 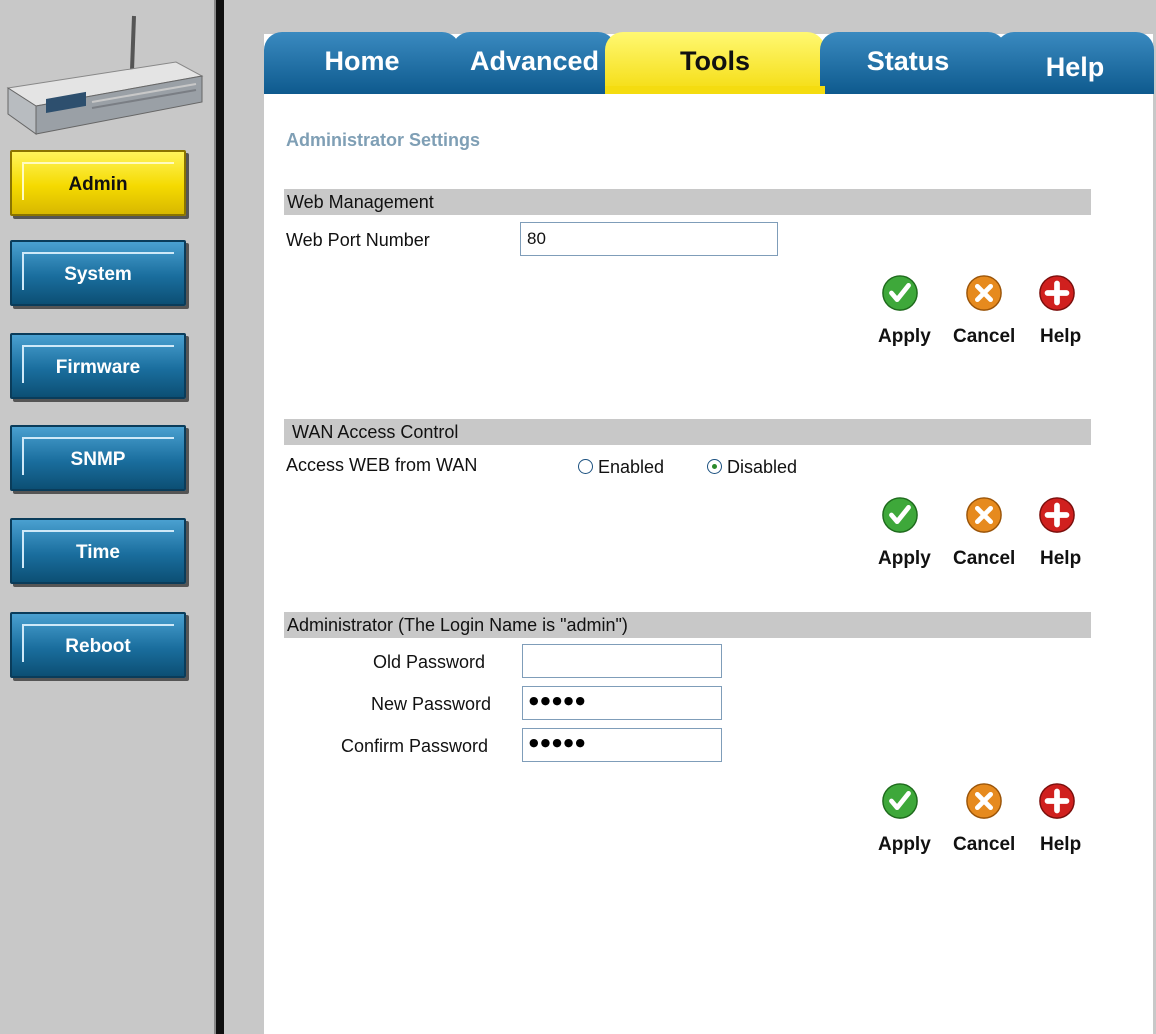 What do you see at coordinates (908, 61) in the screenshot?
I see `tab-label: Status` at bounding box center [908, 61].